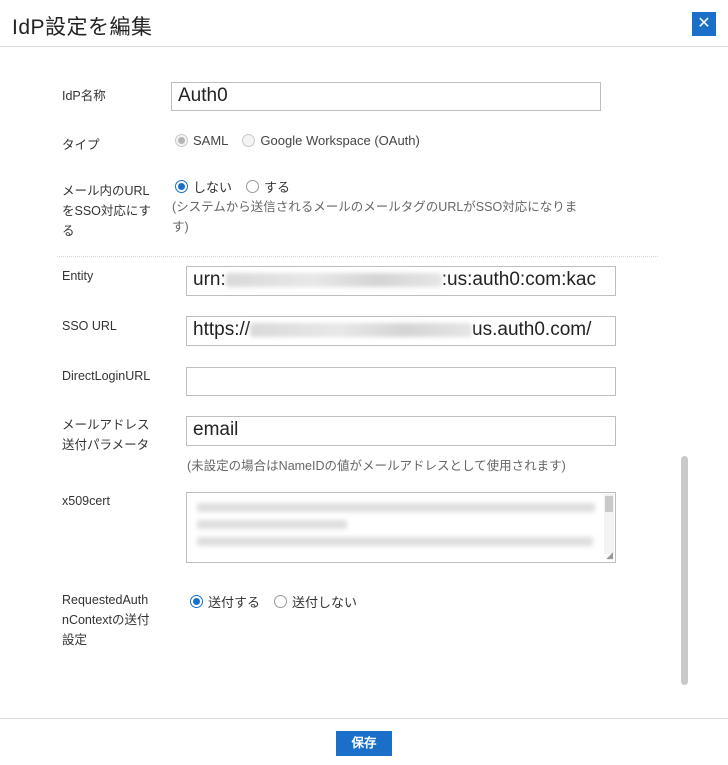 The width and height of the screenshot is (728, 765). What do you see at coordinates (106, 191) in the screenshot?
I see `mail-sso-label-line1: メール内のURL` at bounding box center [106, 191].